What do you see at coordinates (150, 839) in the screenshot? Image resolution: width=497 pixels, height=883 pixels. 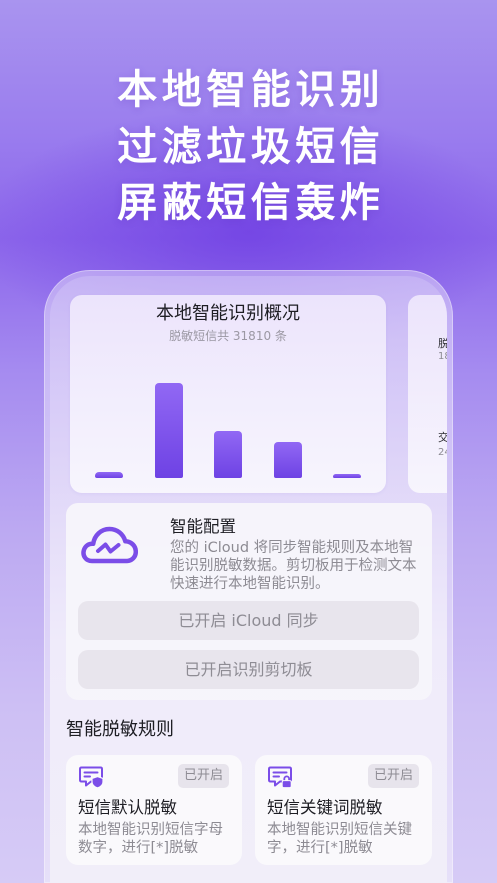 I see `rule-description: 本地智能识别短信字母数字，进行[*]脱敏` at bounding box center [150, 839].